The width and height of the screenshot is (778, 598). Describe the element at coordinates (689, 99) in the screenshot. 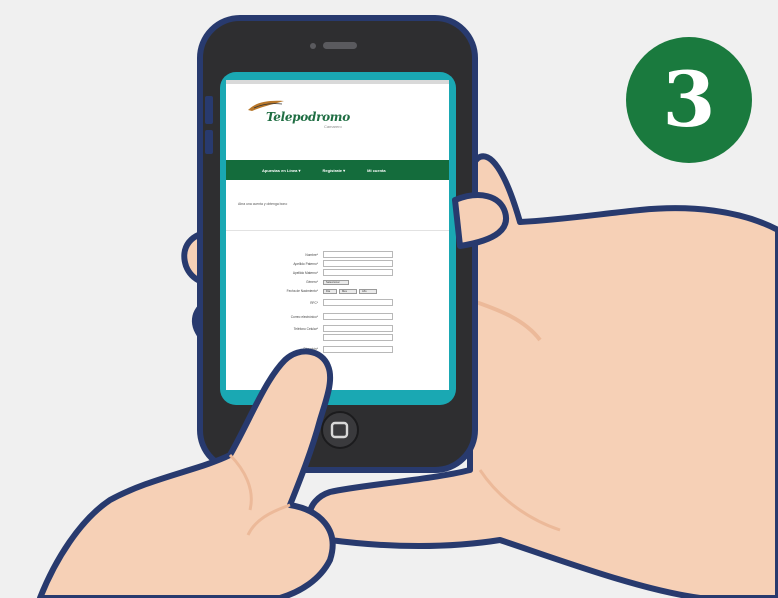

I see `step-number: 3` at that location.